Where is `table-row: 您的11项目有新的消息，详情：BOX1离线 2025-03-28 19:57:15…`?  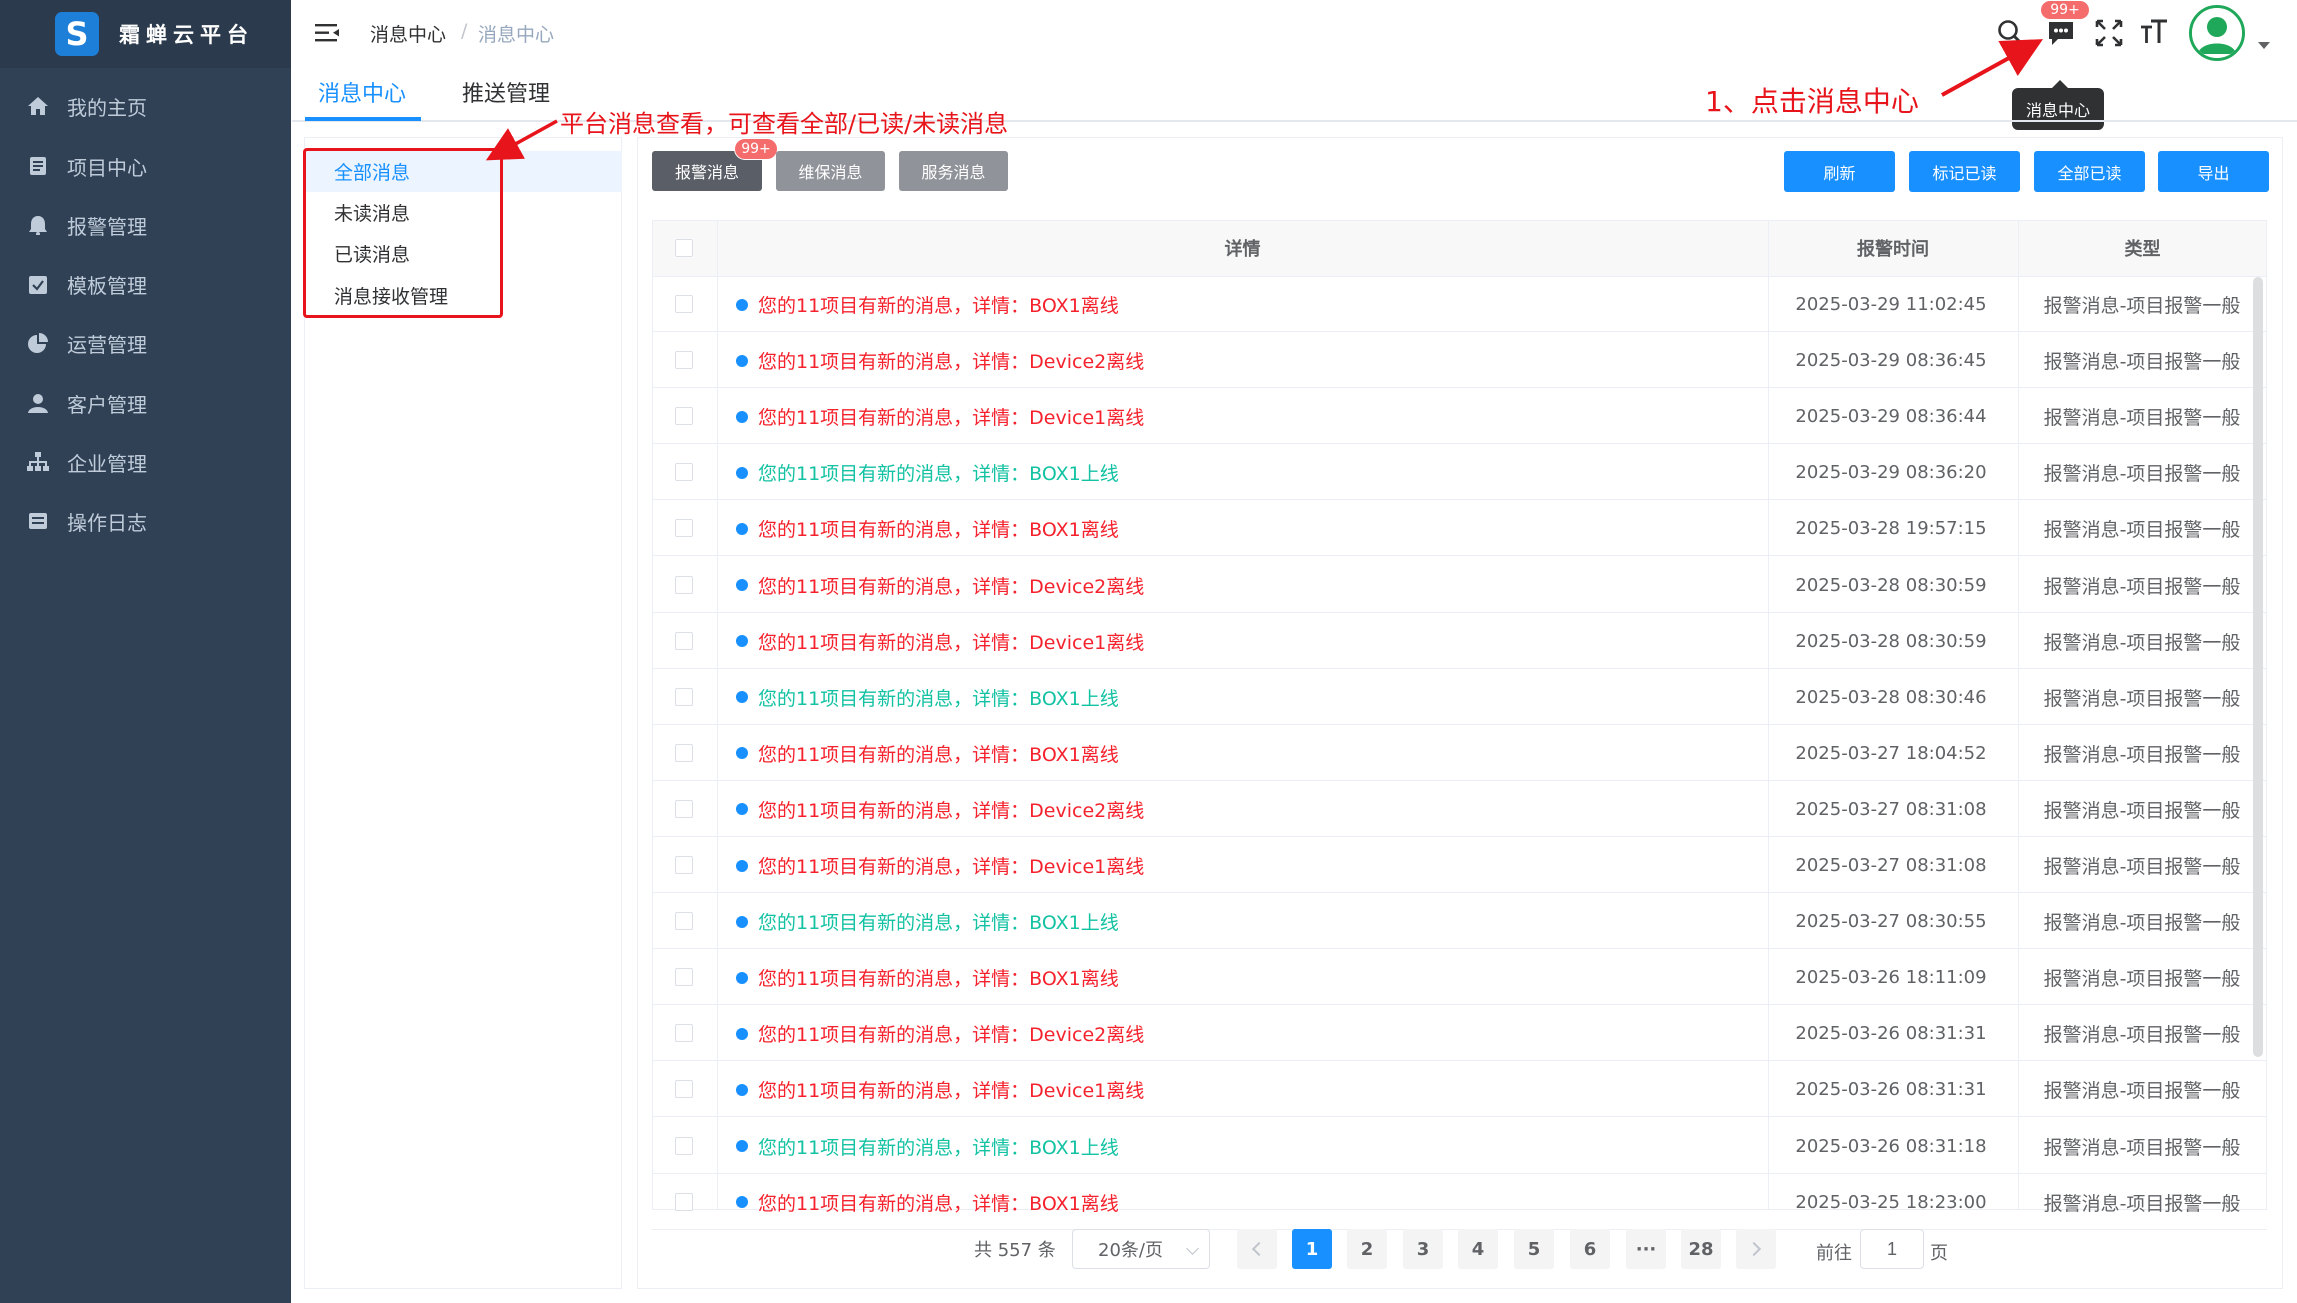 table-row: 您的11项目有新的消息，详情：BOX1离线 2025-03-28 19:57:15… is located at coordinates (1459, 529).